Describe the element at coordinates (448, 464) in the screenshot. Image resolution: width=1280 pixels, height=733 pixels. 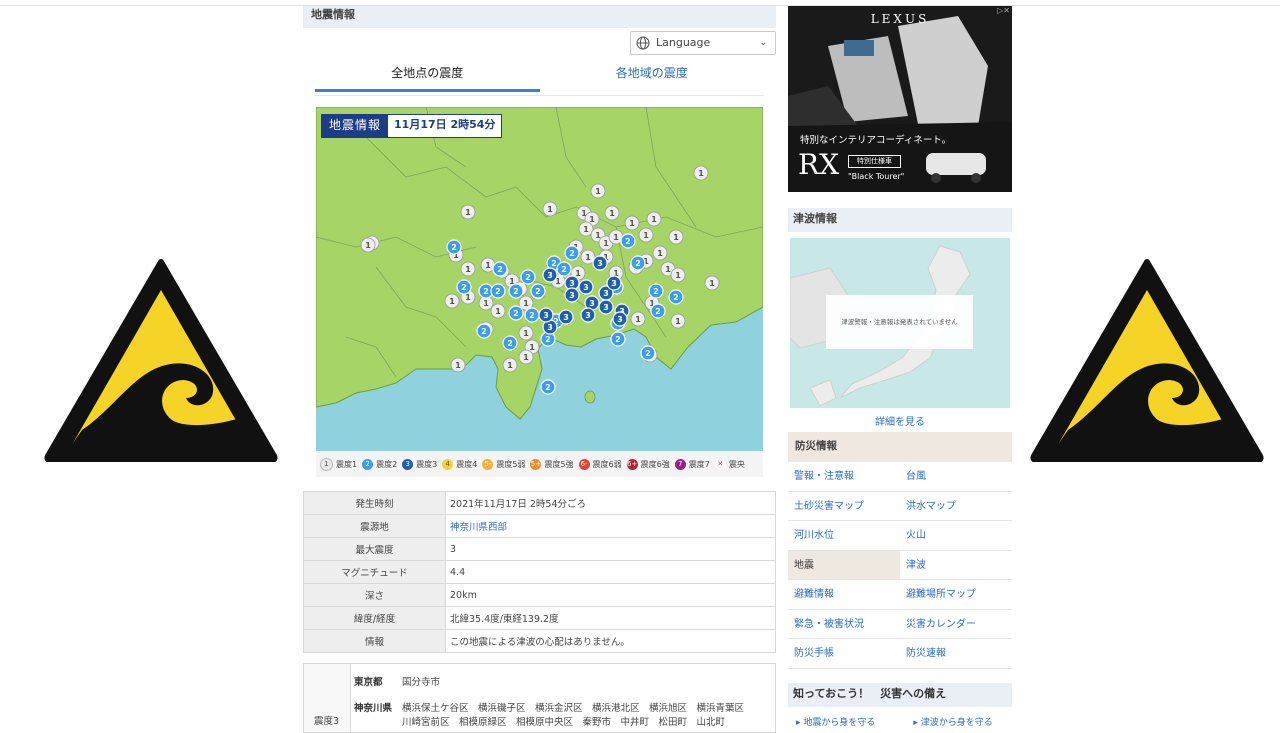
I see `legend-swatch: 4` at that location.